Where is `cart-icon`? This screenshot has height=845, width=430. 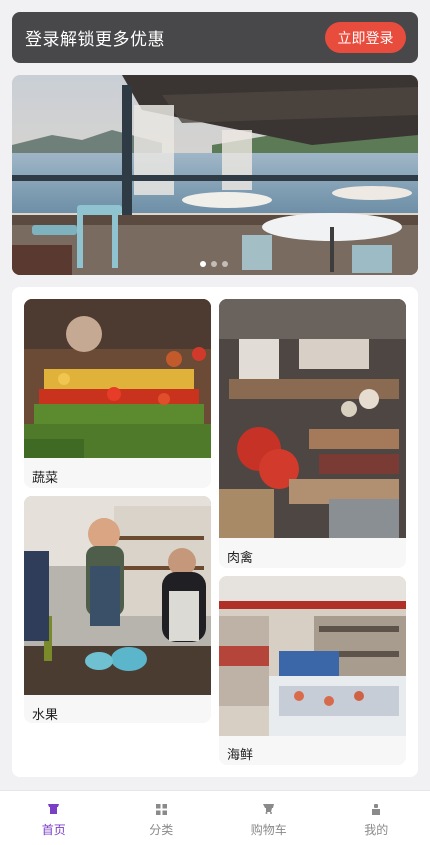 cart-icon is located at coordinates (269, 809).